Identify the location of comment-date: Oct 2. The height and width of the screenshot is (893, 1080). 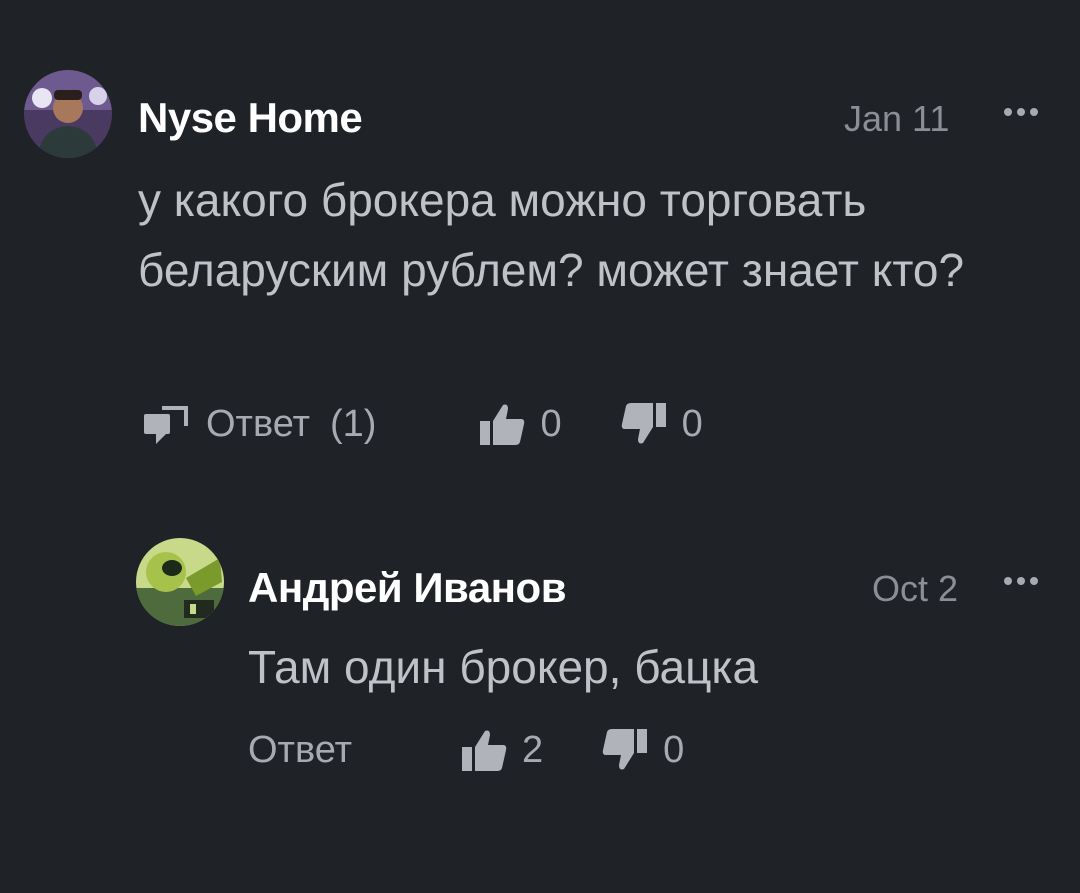
(915, 588).